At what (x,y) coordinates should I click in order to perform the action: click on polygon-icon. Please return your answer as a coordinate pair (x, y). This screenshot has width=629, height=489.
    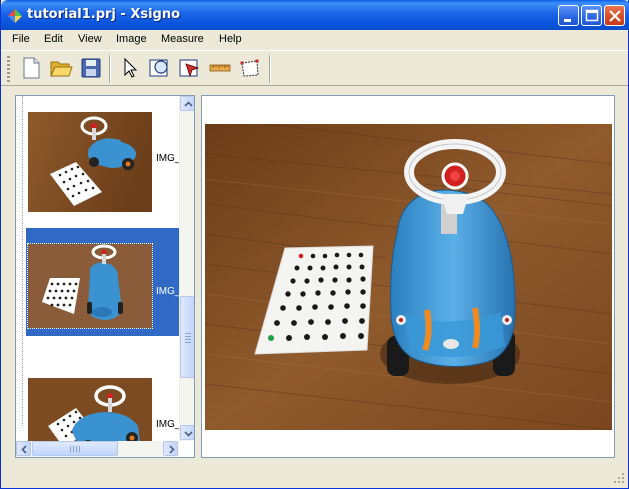
    Looking at the image, I should click on (250, 68).